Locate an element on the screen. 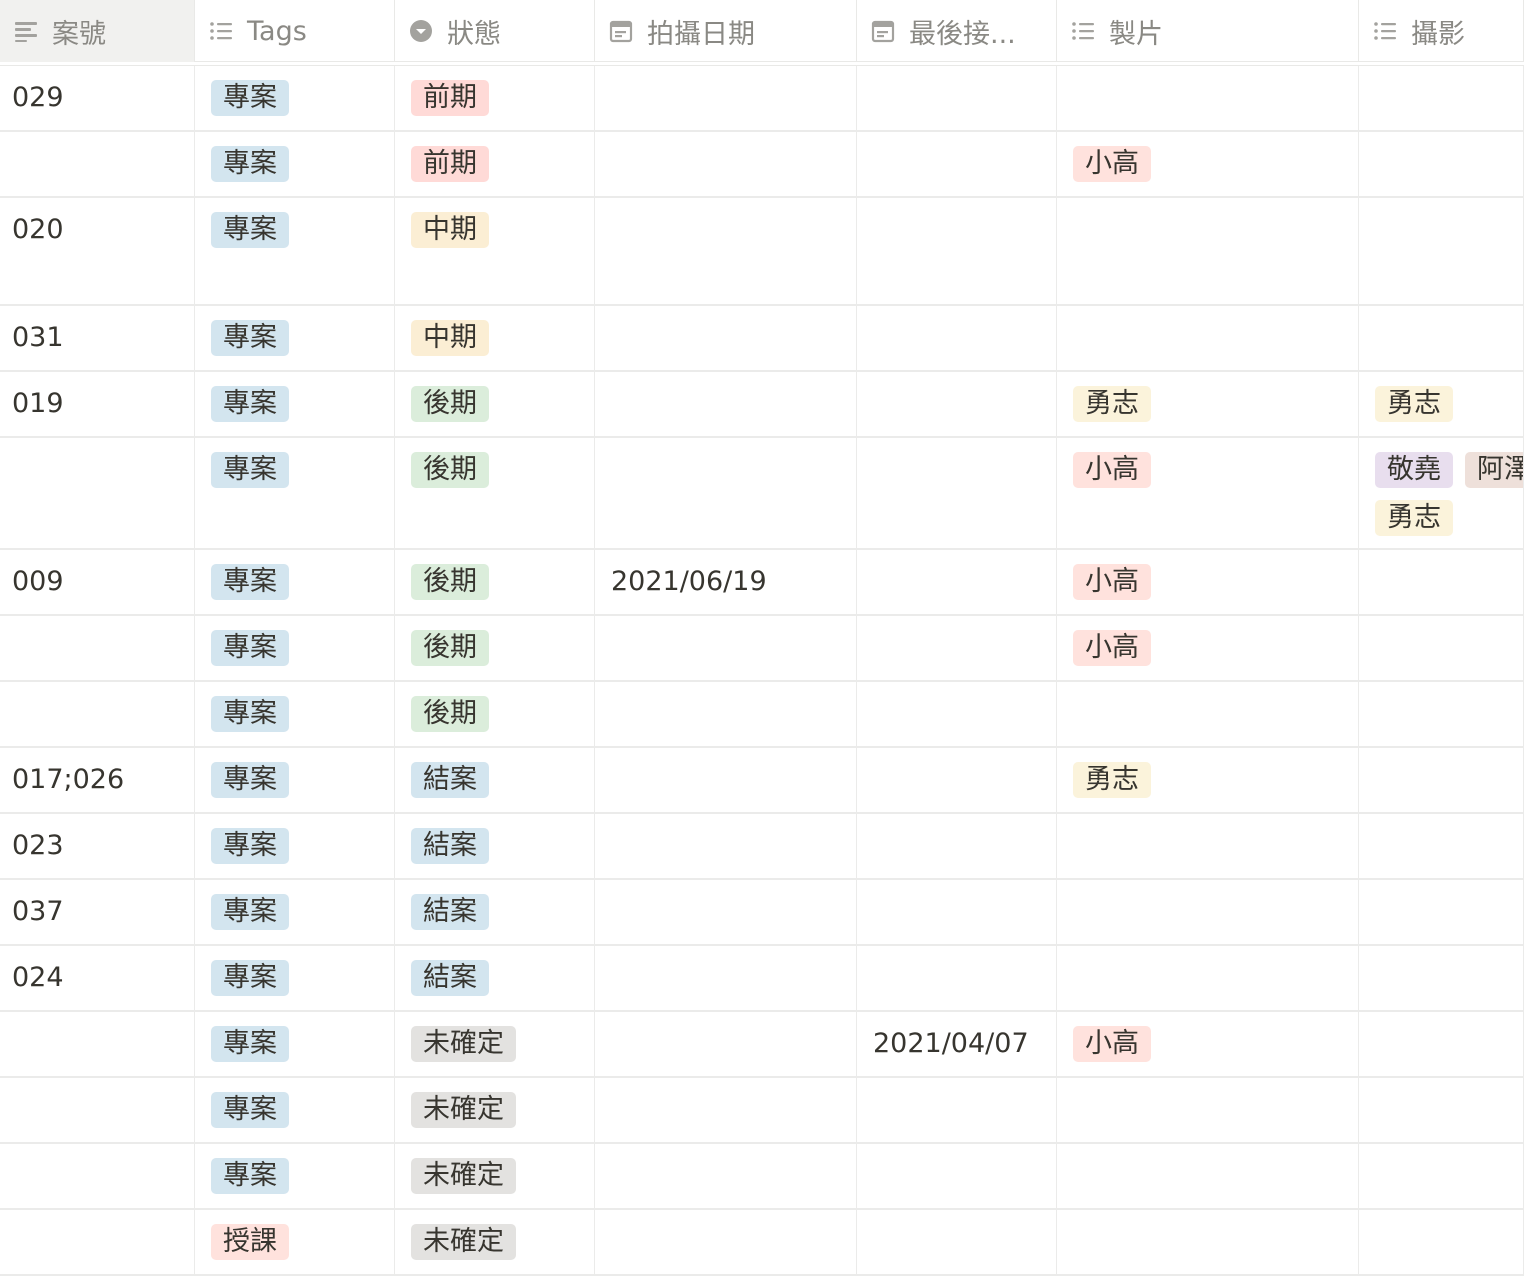 The height and width of the screenshot is (1282, 1524). table-row: 023 專案 結案 is located at coordinates (762, 847).